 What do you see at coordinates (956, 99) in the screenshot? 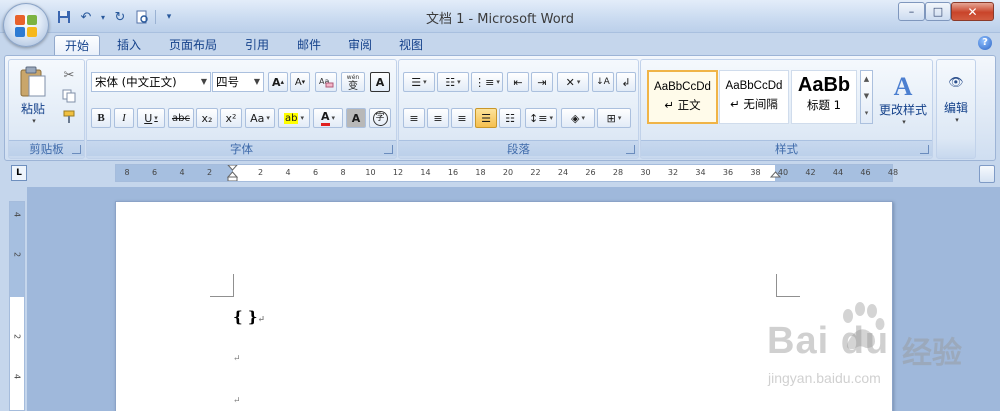
I see `editing-button: 👁 编辑 ▾` at bounding box center [956, 99].